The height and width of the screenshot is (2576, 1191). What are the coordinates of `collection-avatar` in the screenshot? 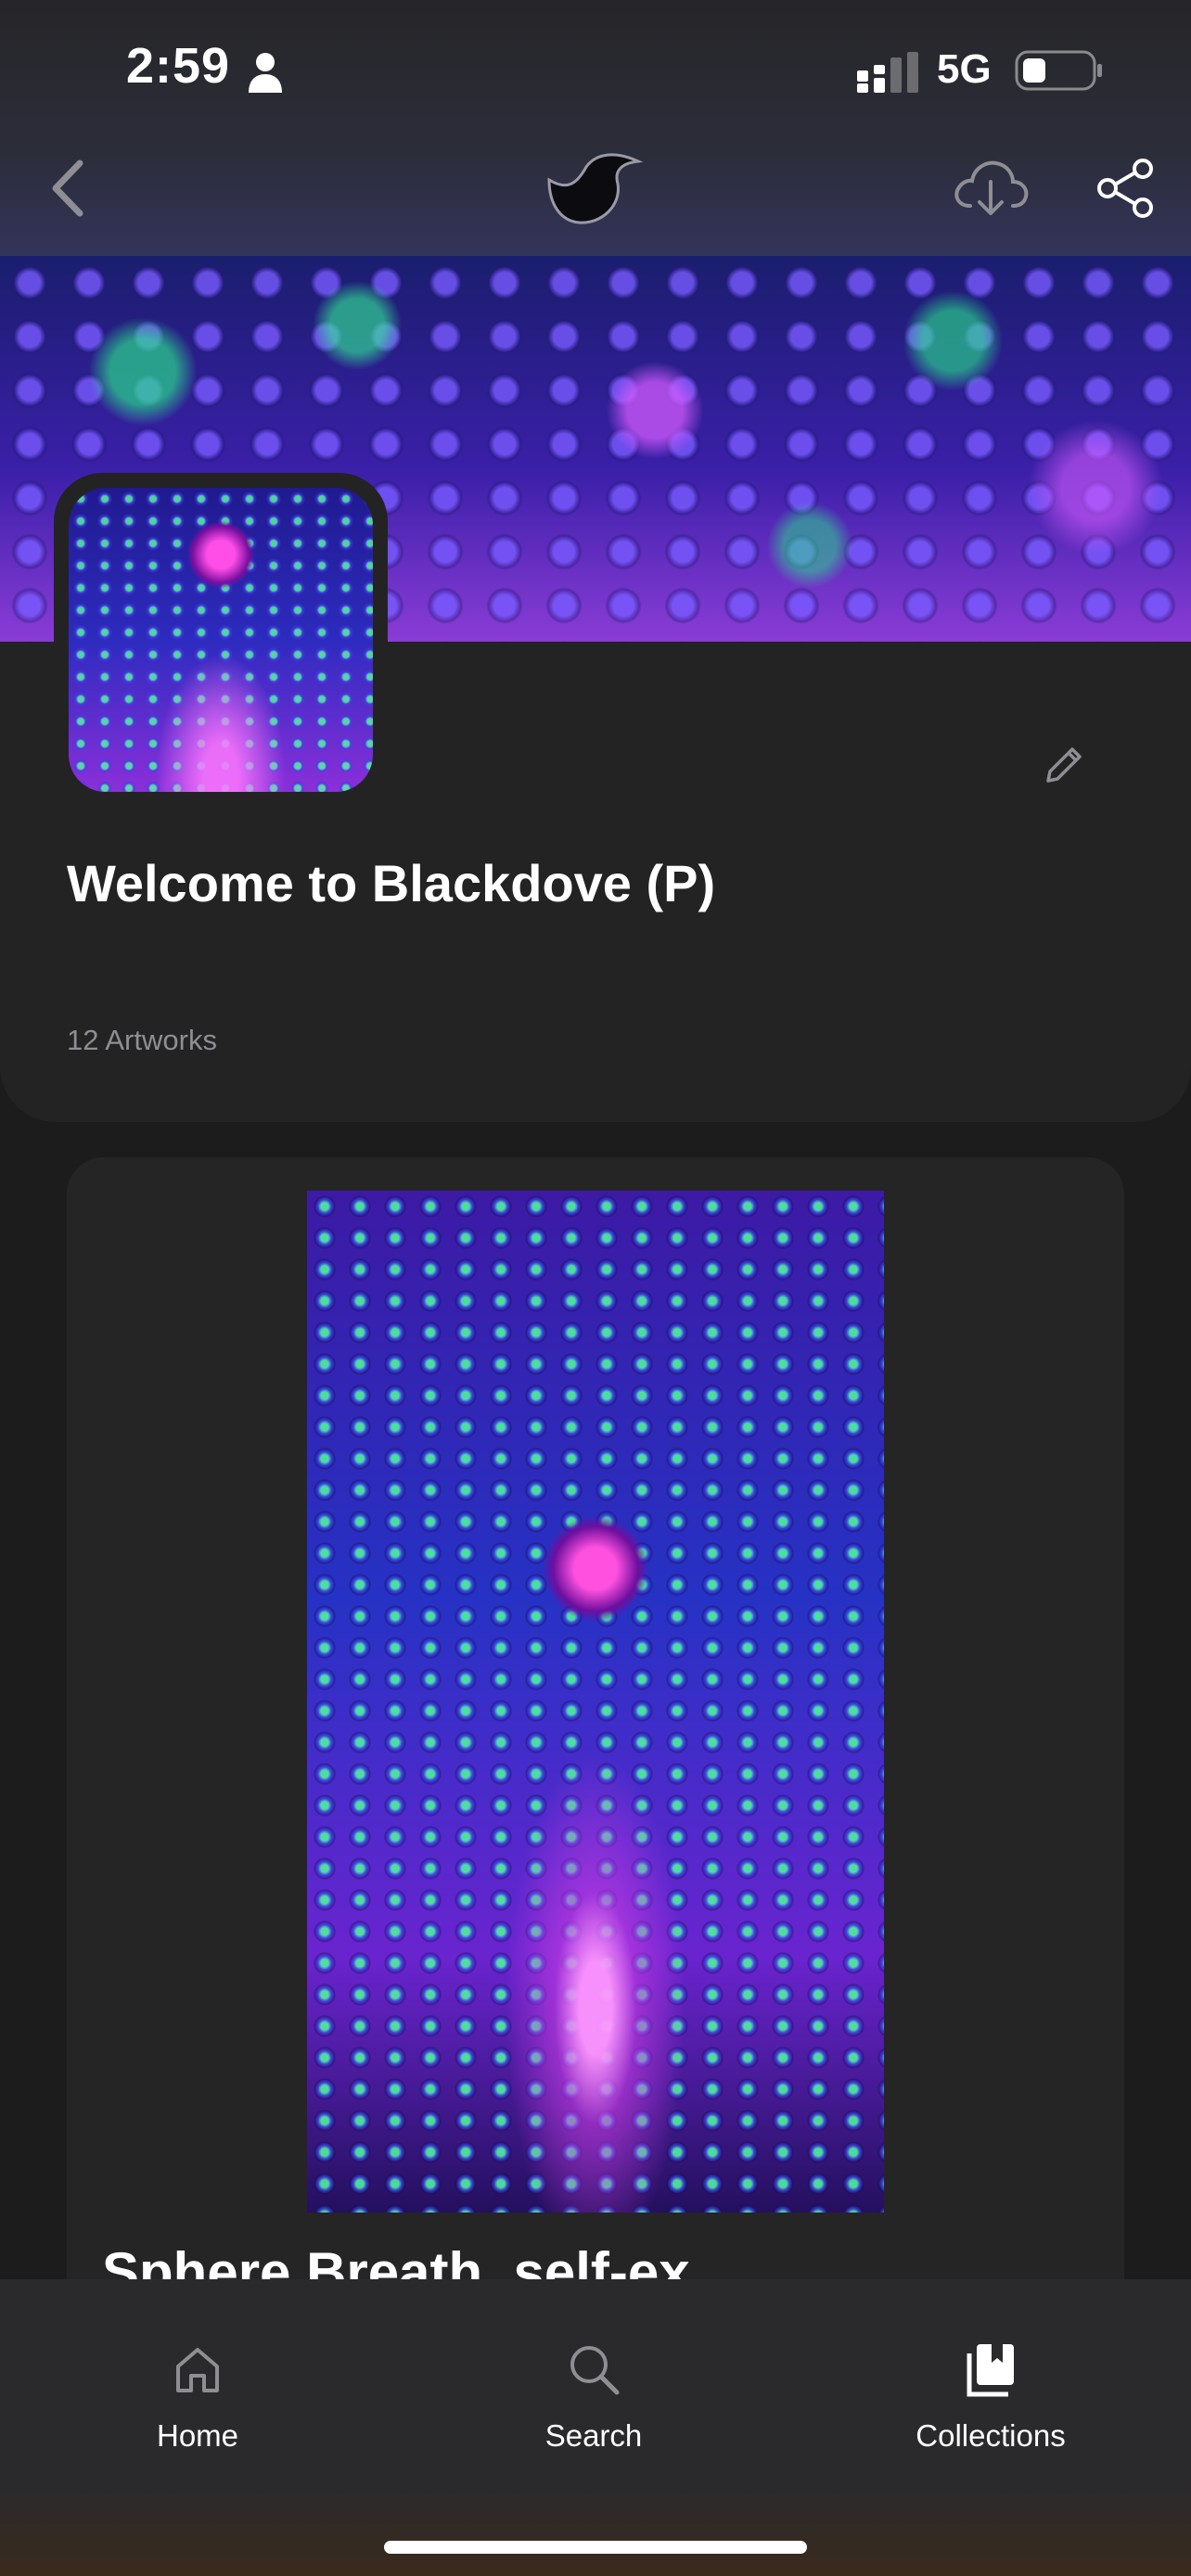 It's located at (221, 640).